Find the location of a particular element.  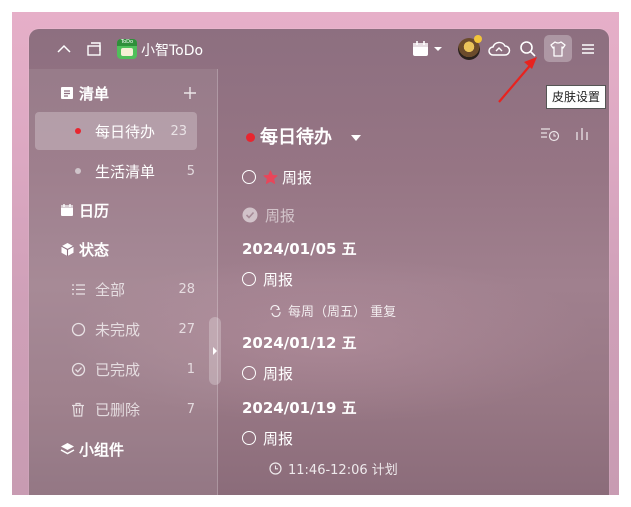

tooltip: 皮肤设置 is located at coordinates (576, 97).